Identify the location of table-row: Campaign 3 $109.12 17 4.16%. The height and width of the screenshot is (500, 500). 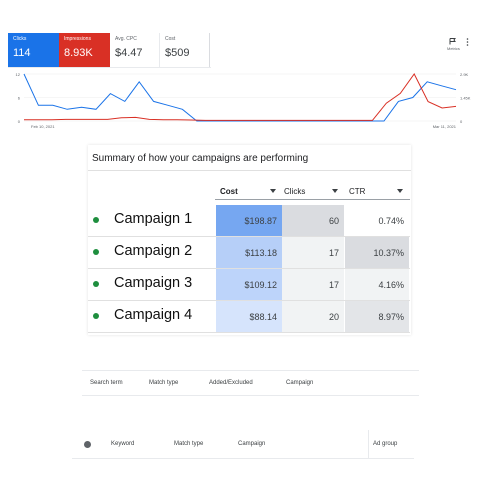
(249, 284).